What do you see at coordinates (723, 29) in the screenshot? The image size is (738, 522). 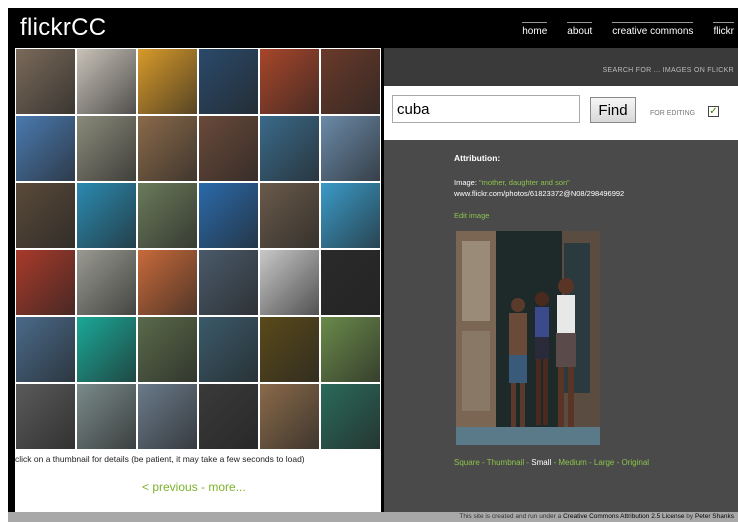 I see `nav-flickr-link: flickr` at bounding box center [723, 29].